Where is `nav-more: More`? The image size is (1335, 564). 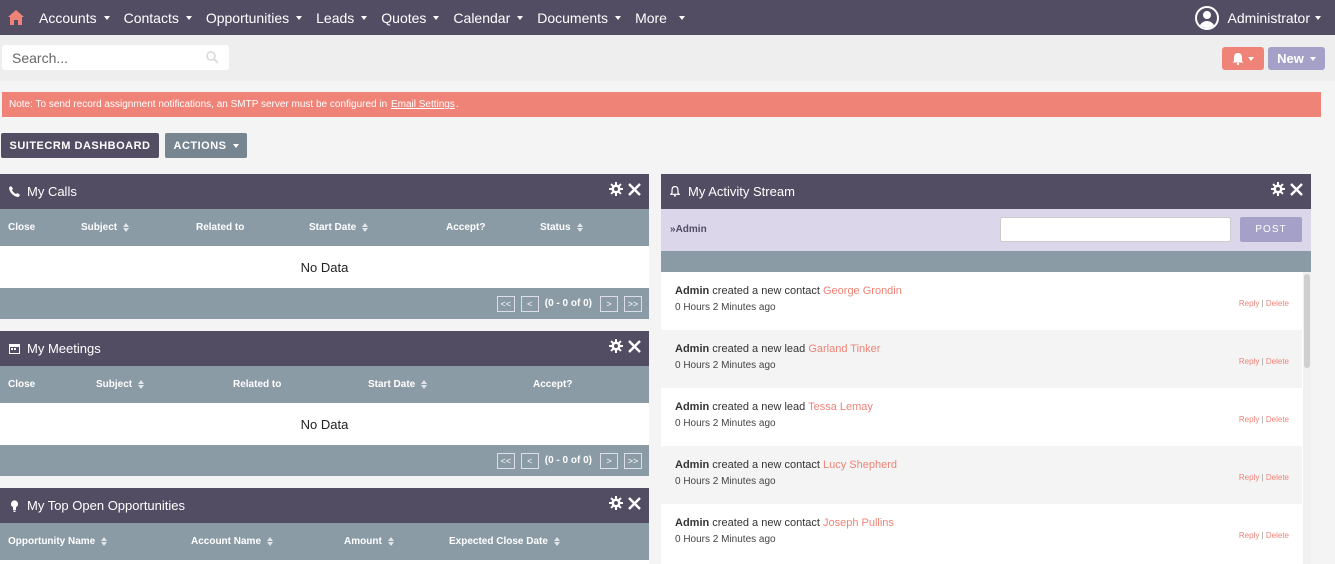 nav-more: More is located at coordinates (660, 17).